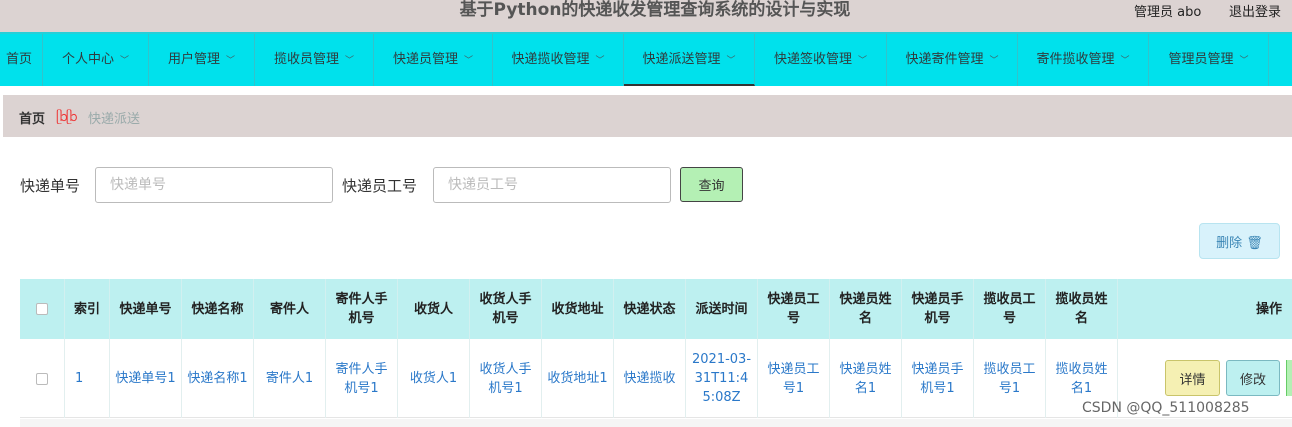 The image size is (1292, 427). What do you see at coordinates (506, 378) in the screenshot?
I see `table-cell: 收货人手机号1` at bounding box center [506, 378].